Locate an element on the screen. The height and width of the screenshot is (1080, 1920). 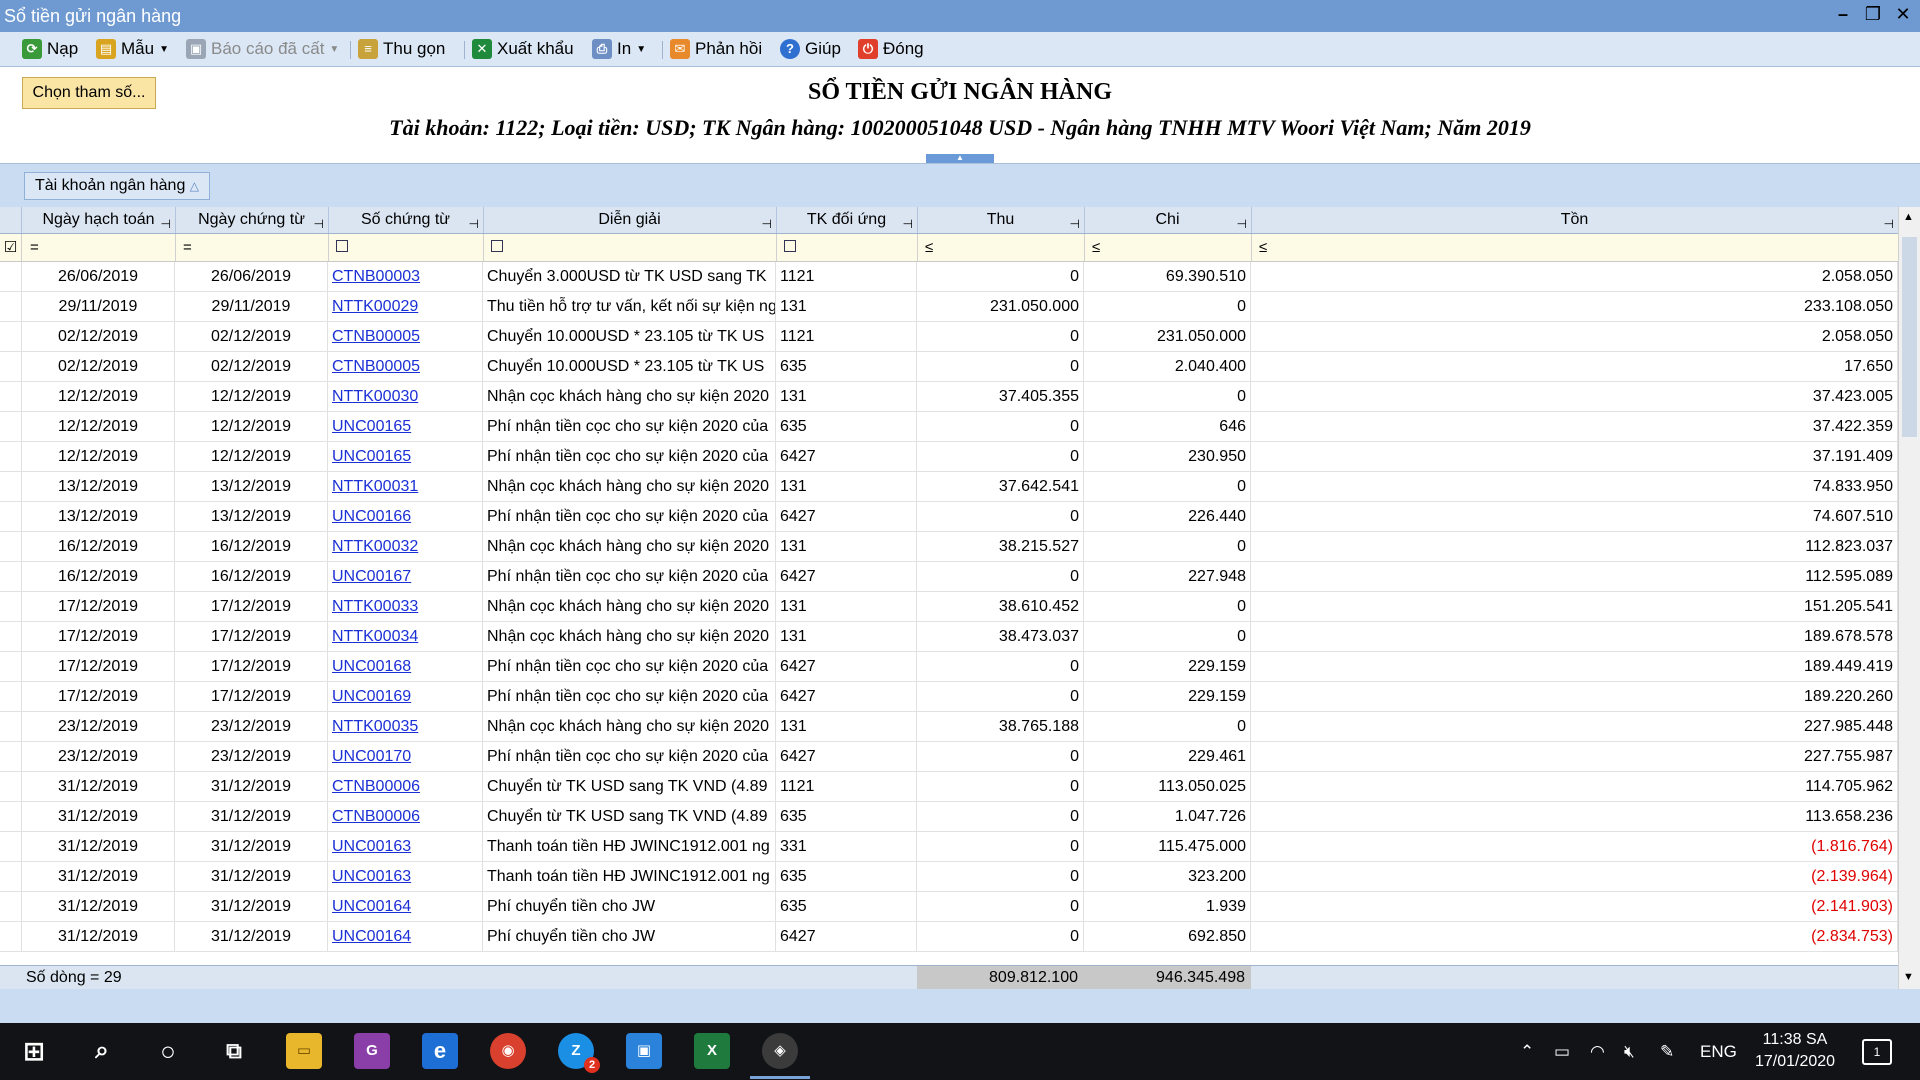
cell-voucher-no: CTNB00005 is located at coordinates (405, 336).